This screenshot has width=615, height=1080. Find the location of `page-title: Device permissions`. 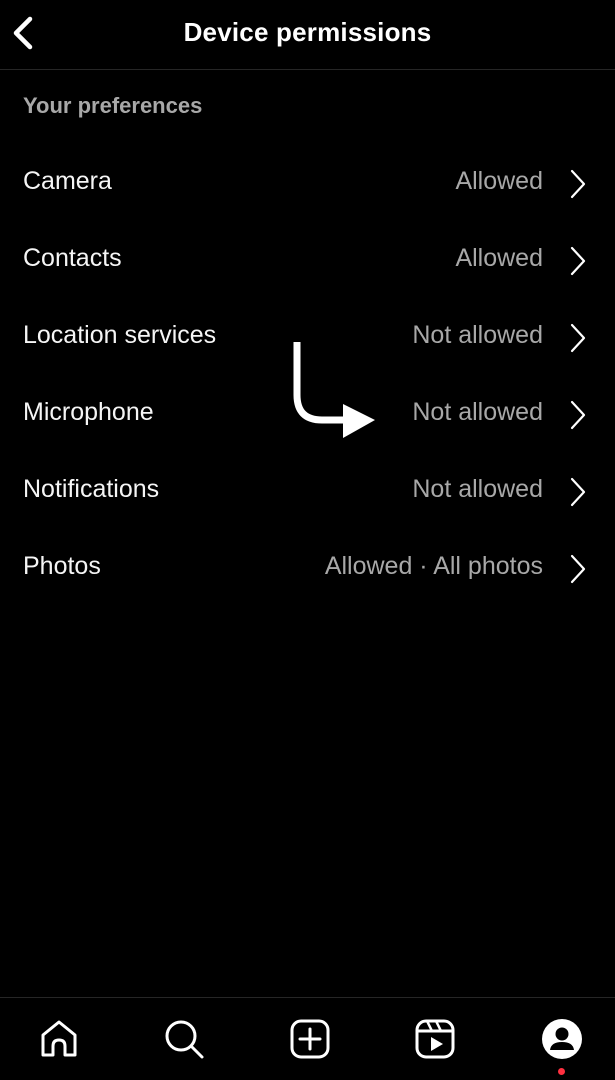

page-title: Device permissions is located at coordinates (307, 32).